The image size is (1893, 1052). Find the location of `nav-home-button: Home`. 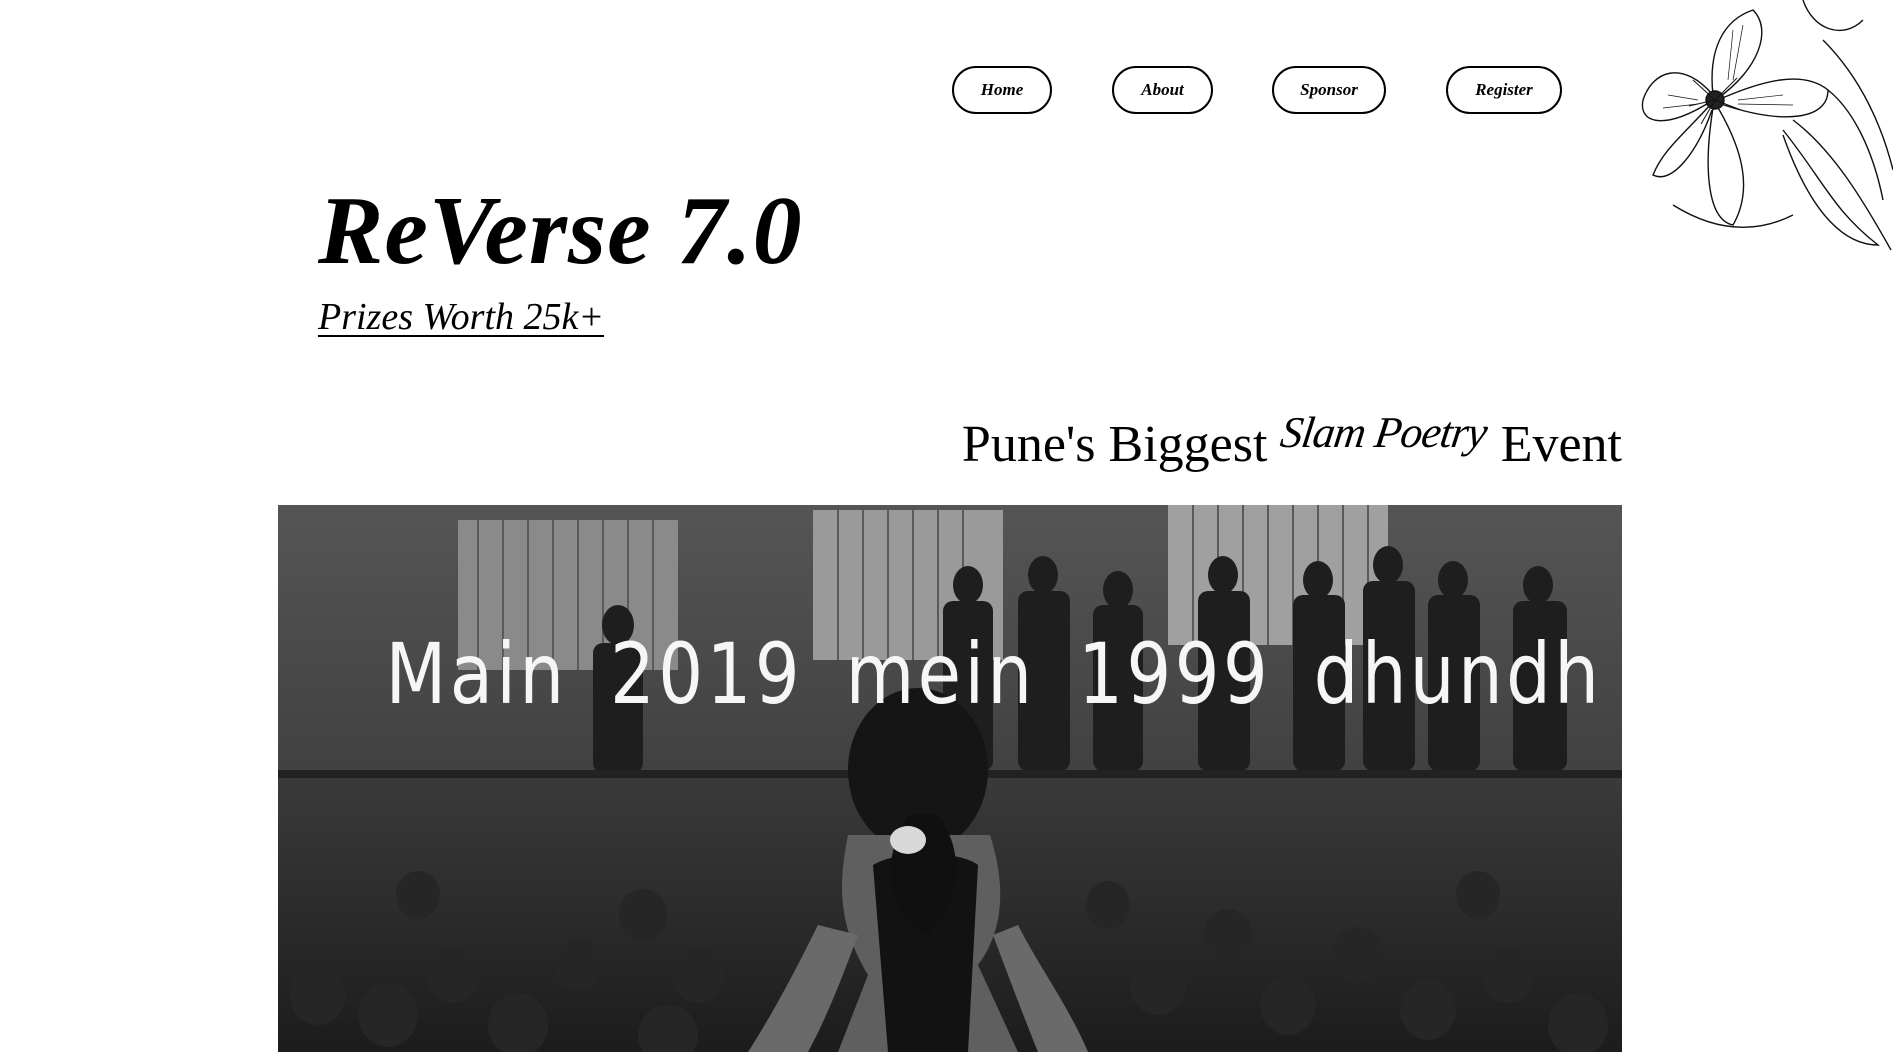

nav-home-button: Home is located at coordinates (1002, 90).